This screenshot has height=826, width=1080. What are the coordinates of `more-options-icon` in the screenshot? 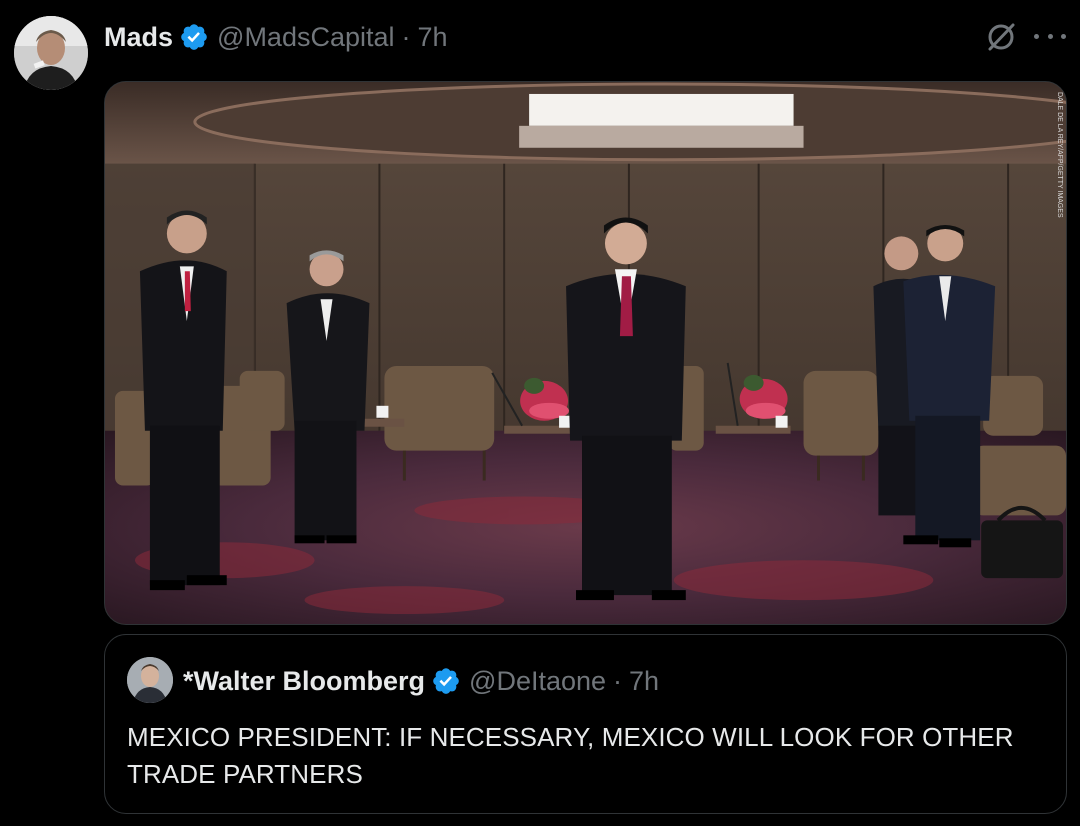 It's located at (1050, 36).